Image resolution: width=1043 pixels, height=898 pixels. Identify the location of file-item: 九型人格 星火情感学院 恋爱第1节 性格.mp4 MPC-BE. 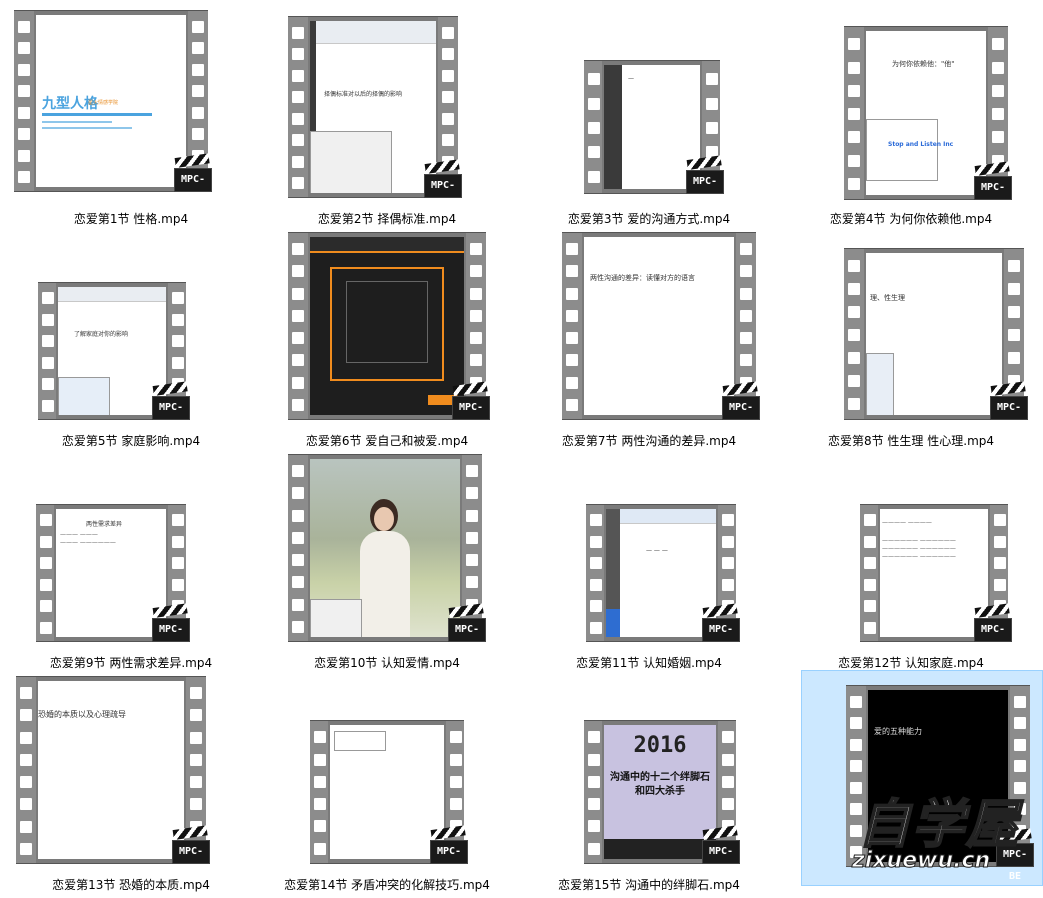
(131, 121).